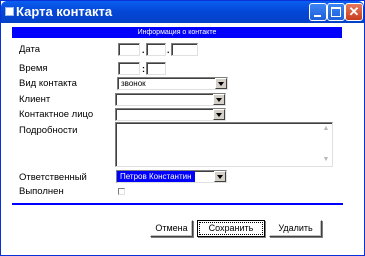 This screenshot has height=256, width=365. What do you see at coordinates (56, 114) in the screenshot?
I see `contact-person-label: Контактное лицо` at bounding box center [56, 114].